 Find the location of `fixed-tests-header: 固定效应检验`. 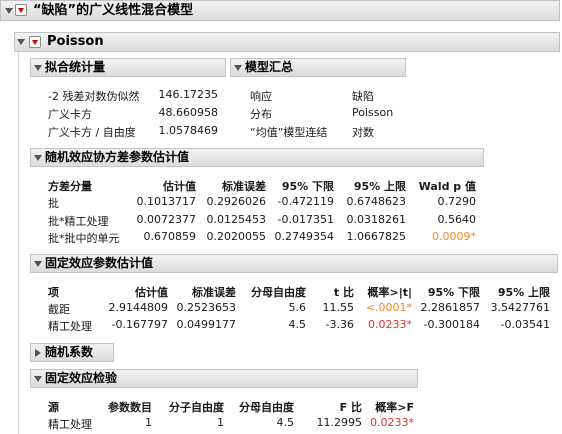

fixed-tests-header: 固定效应检验 is located at coordinates (224, 378).